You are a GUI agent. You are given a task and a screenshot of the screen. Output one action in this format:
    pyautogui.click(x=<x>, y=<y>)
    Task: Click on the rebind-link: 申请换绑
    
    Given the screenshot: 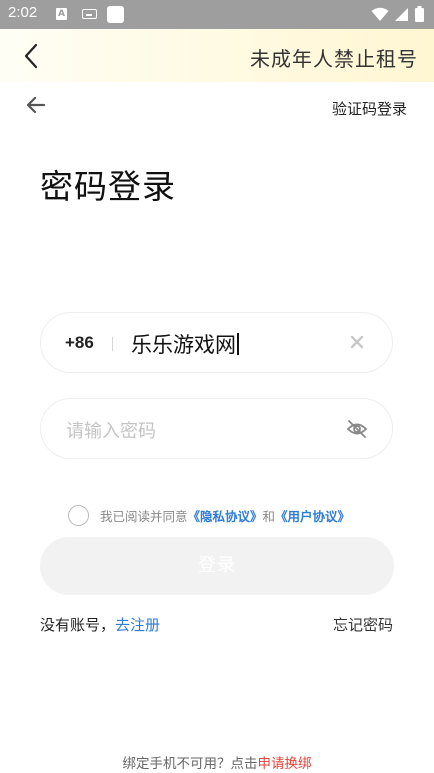 What is the action you would take?
    pyautogui.click(x=285, y=764)
    